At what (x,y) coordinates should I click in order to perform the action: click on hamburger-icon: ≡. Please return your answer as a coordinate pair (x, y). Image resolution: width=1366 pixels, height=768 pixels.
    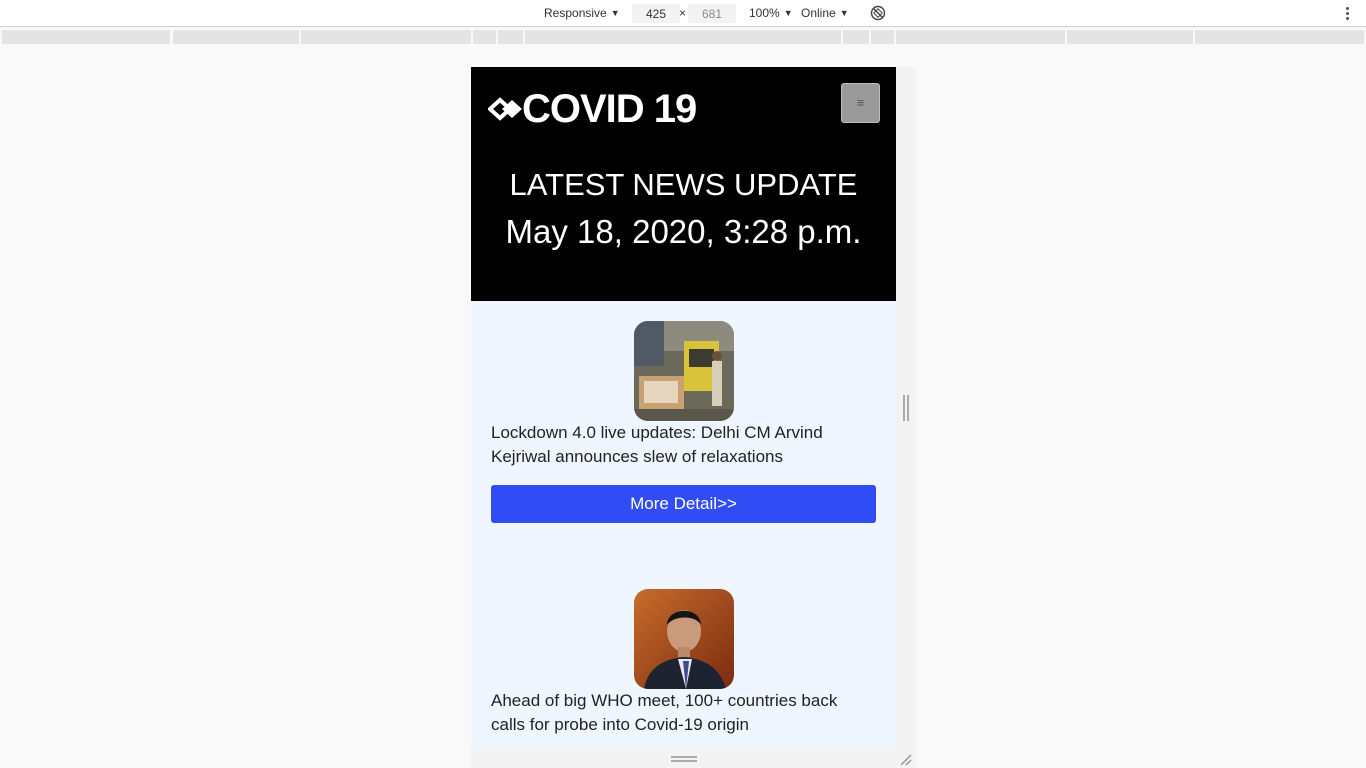
    Looking at the image, I should click on (860, 102).